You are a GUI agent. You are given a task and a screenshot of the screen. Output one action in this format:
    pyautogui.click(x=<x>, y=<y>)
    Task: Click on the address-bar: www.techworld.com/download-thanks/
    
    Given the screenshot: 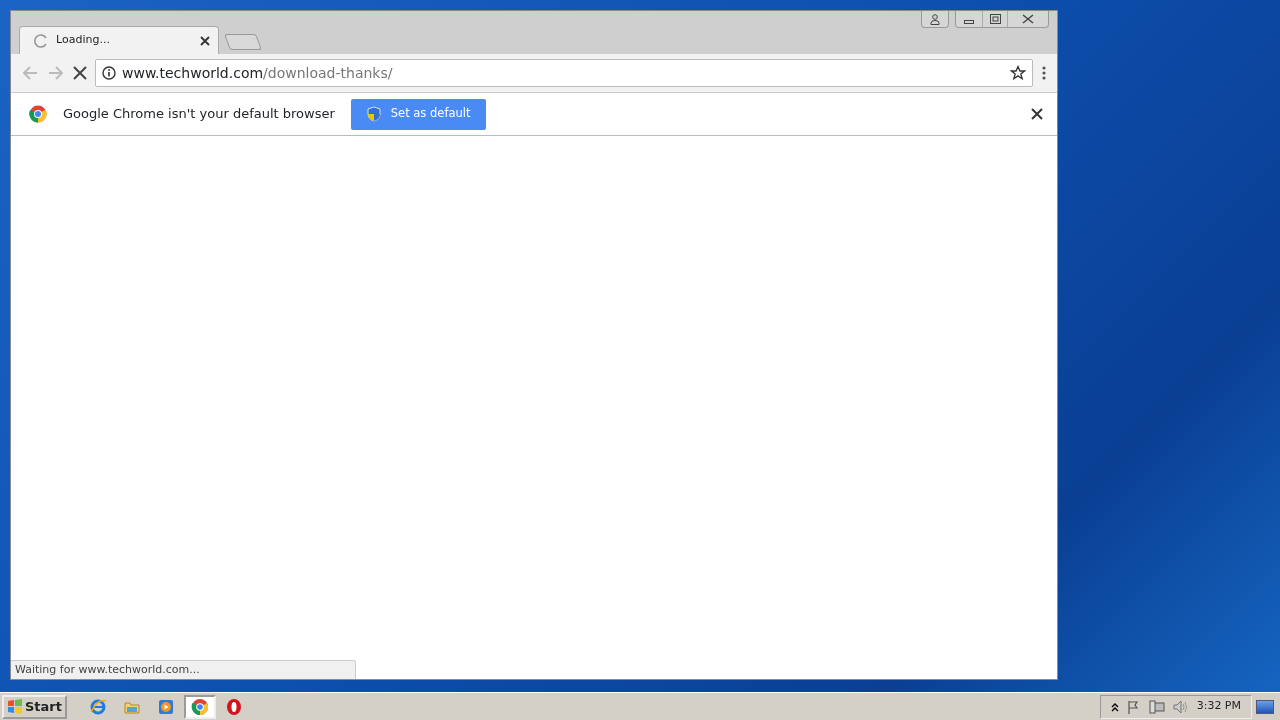 What is the action you would take?
    pyautogui.click(x=564, y=73)
    